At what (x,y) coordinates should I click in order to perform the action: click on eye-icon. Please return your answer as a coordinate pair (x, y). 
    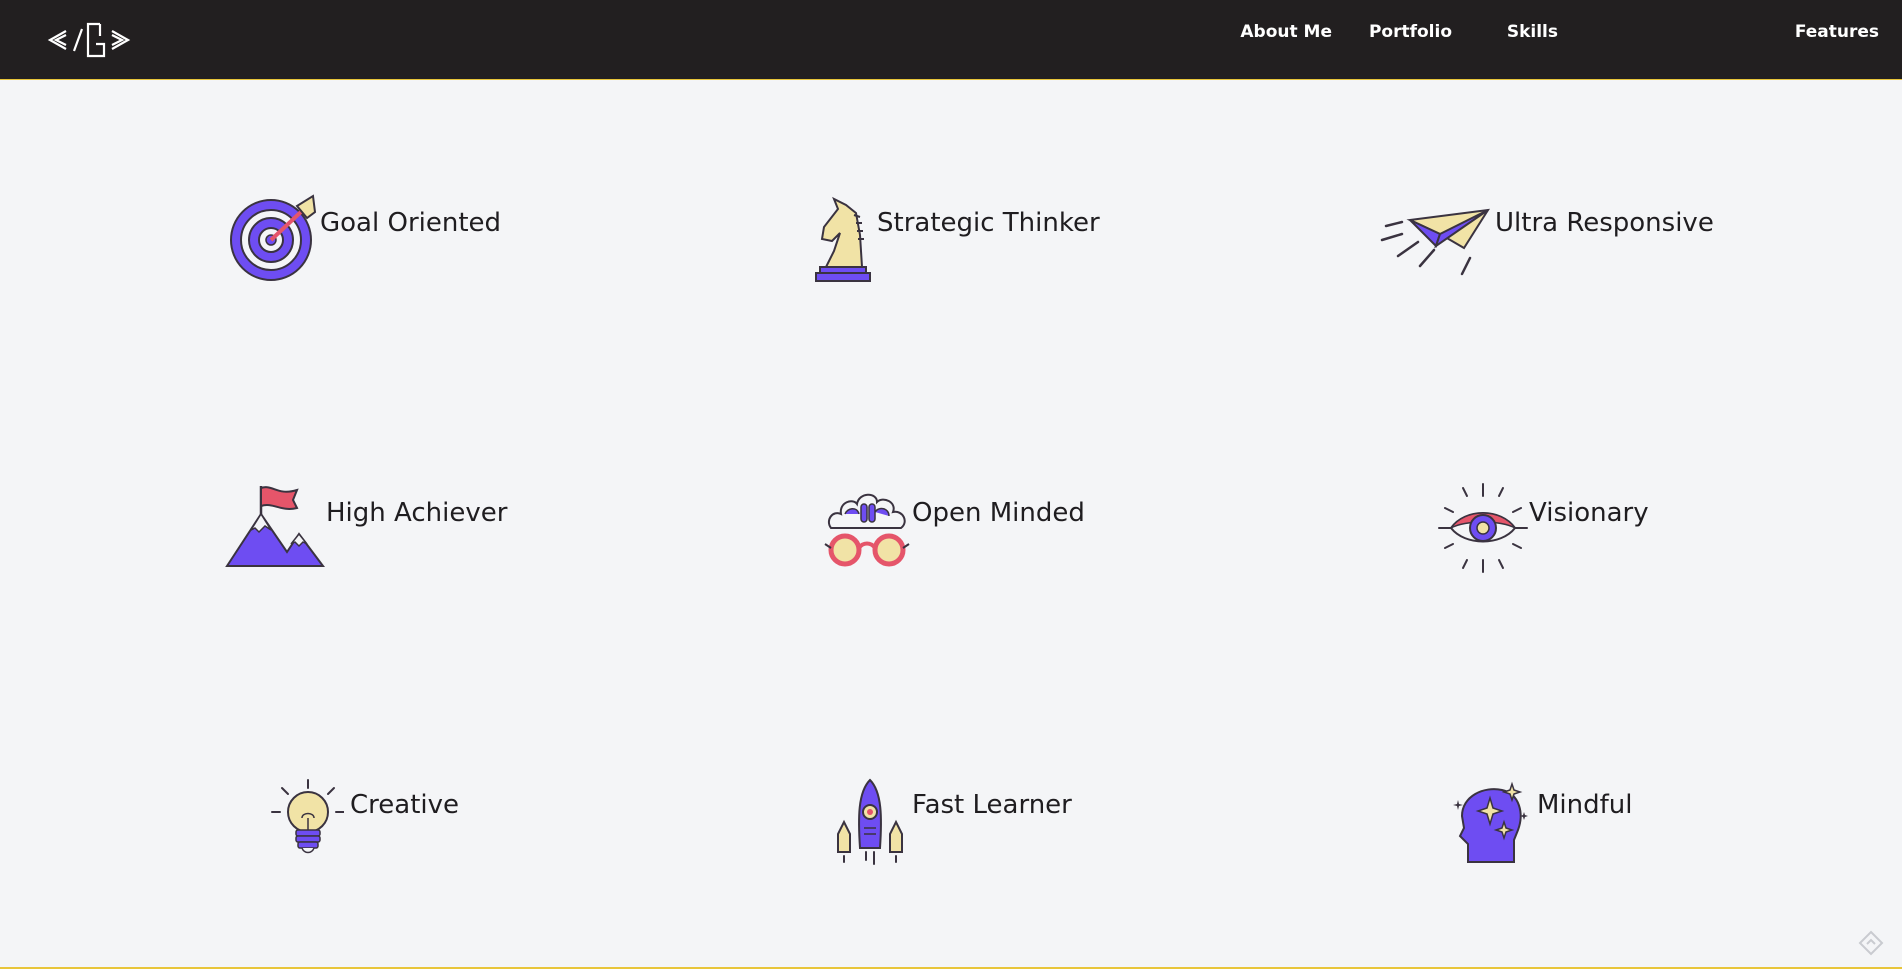
    Looking at the image, I should click on (1483, 528).